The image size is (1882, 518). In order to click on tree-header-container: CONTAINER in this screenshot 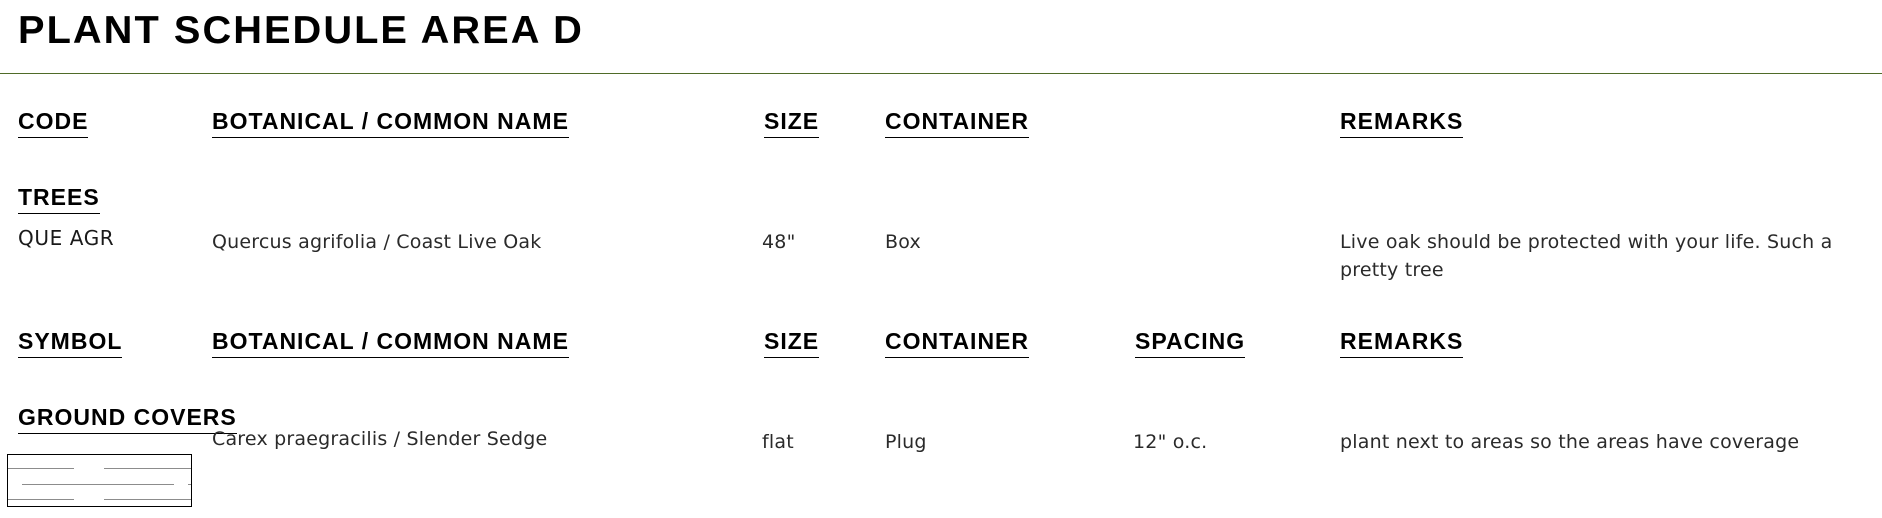, I will do `click(957, 123)`.